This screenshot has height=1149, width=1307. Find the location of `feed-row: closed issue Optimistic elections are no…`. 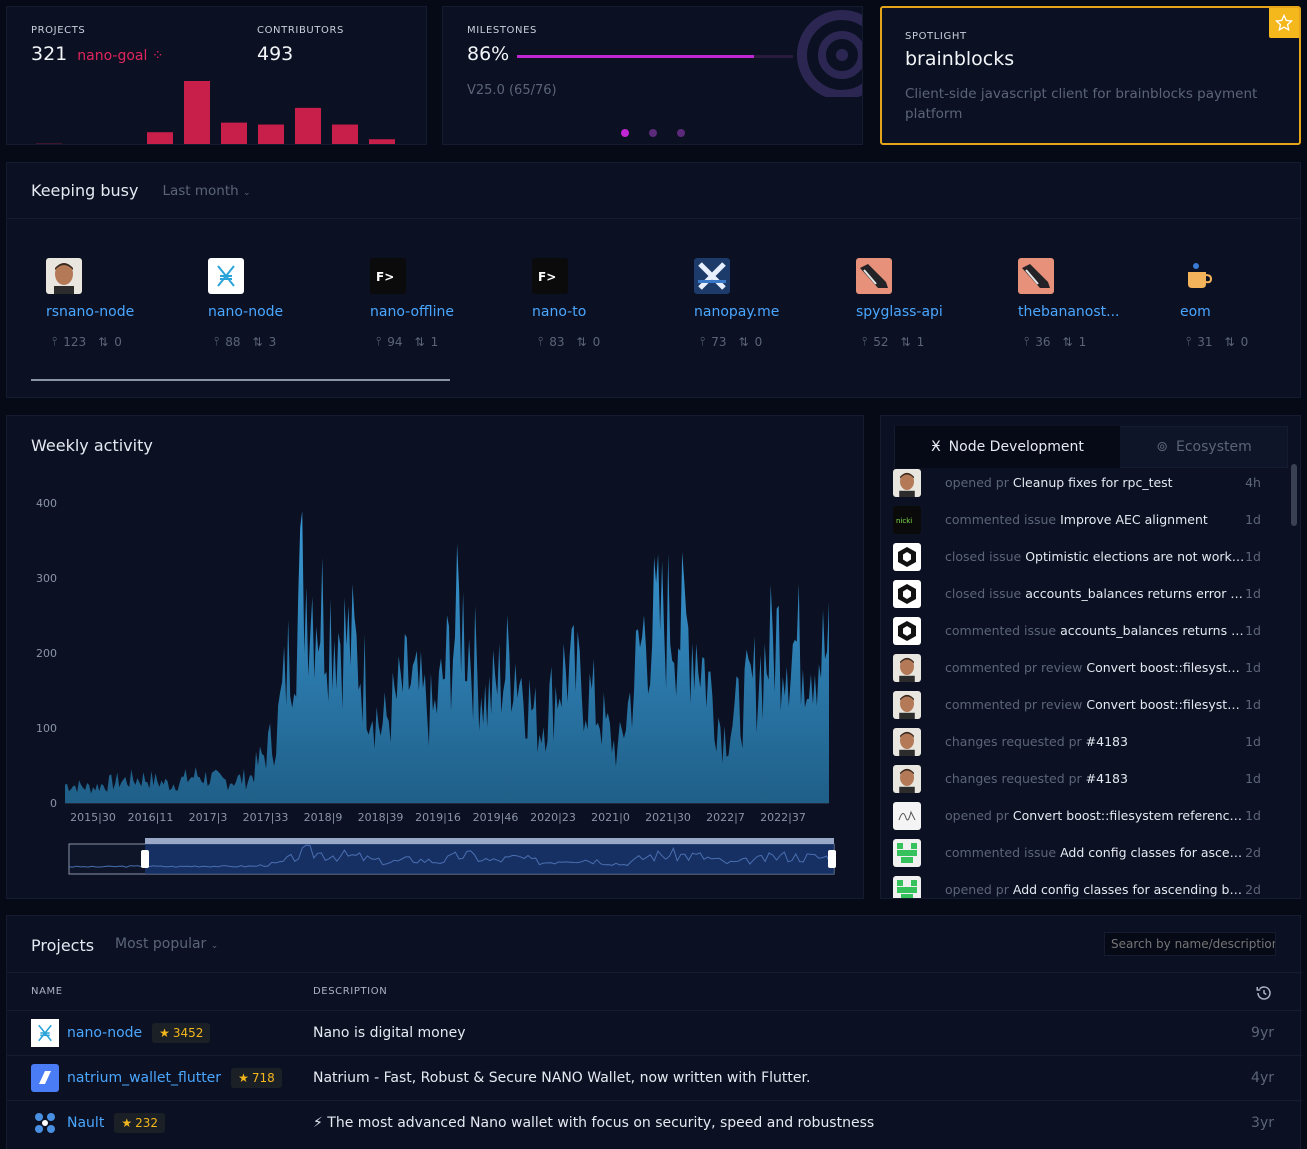

feed-row: closed issue Optimistic elections are no… is located at coordinates (1085, 556).